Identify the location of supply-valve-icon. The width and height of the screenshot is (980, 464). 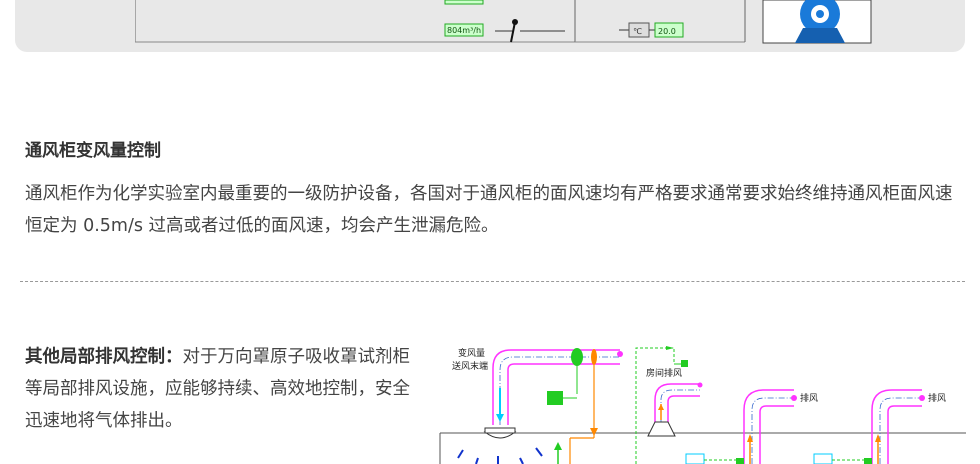
(577, 357).